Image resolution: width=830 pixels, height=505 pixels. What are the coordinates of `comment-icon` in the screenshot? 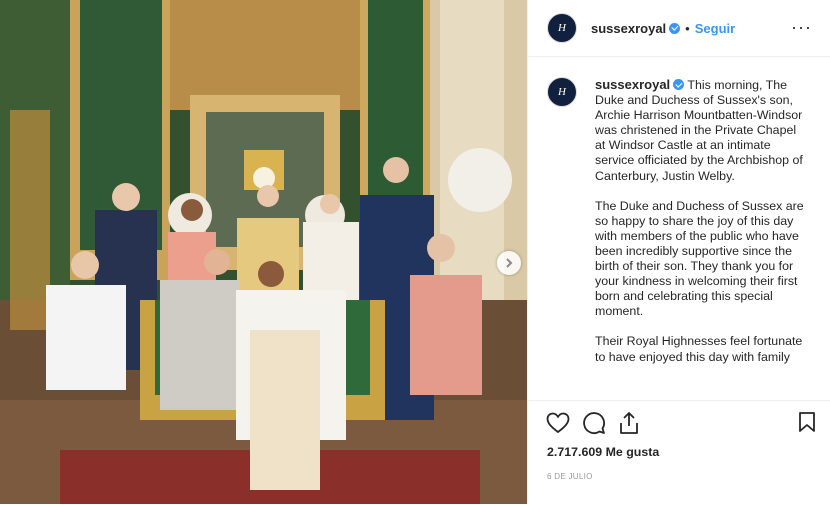 It's located at (594, 423).